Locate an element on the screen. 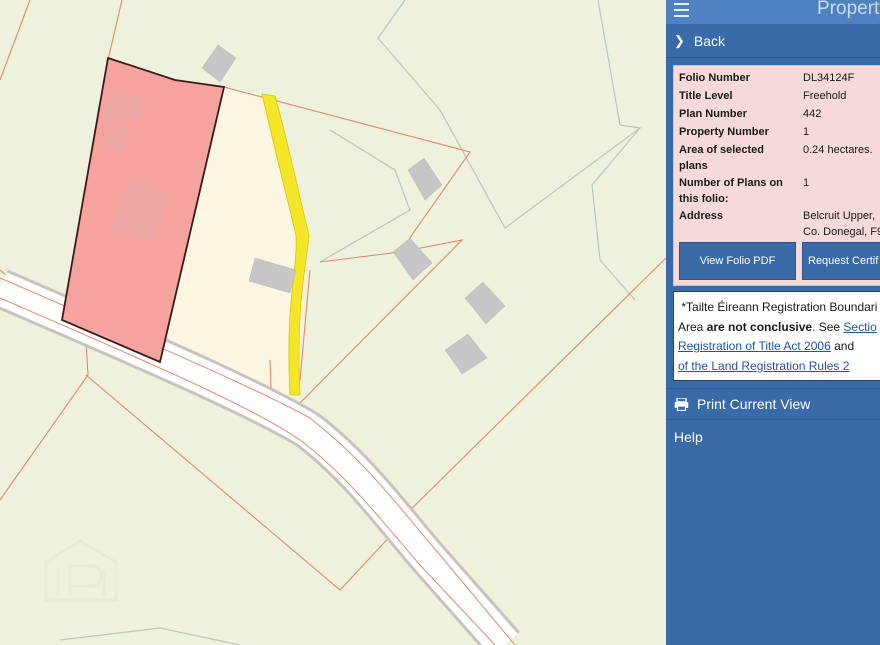 The width and height of the screenshot is (880, 645). folio-label: Area of selected plans is located at coordinates (721, 158).